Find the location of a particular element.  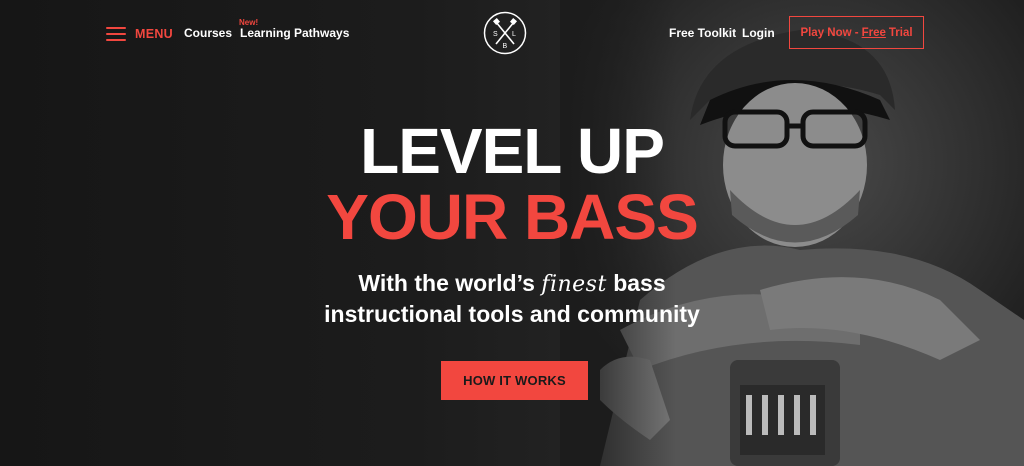

headline-line-1: LEVEL UP is located at coordinates (512, 151).